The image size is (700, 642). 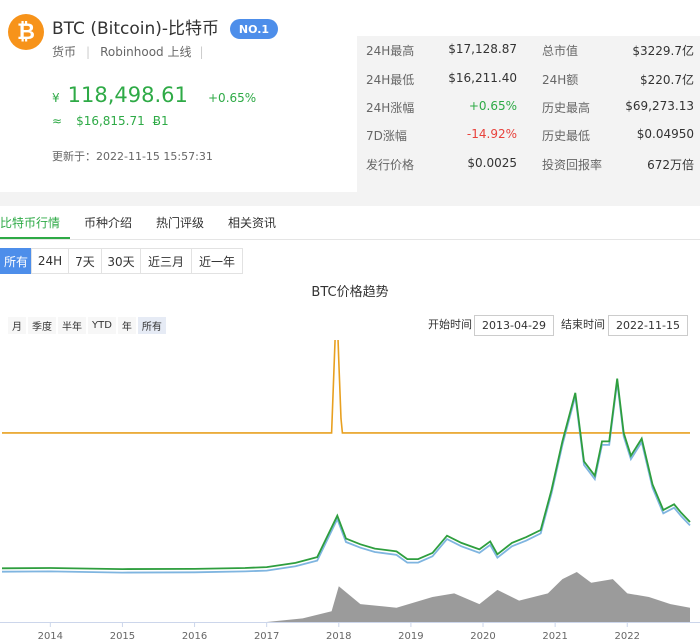 I want to click on listed-label: 上线, so click(x=179, y=52).